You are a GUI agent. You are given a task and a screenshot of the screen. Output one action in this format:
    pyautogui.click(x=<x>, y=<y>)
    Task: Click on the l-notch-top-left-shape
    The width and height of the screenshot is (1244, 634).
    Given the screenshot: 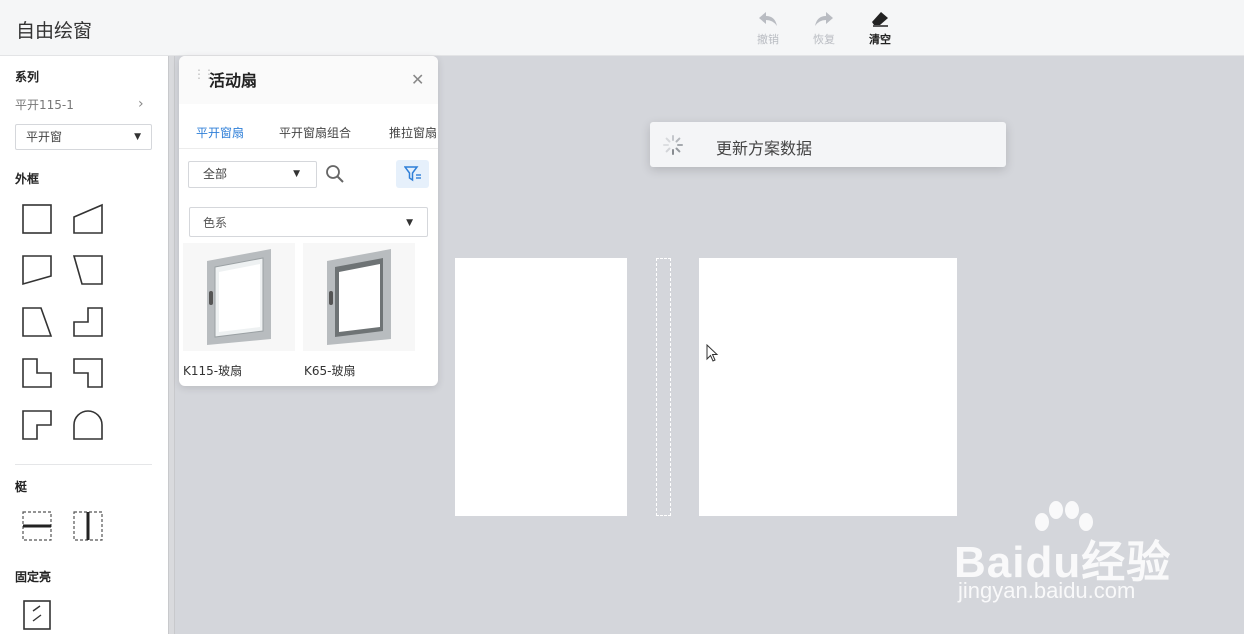 What is the action you would take?
    pyautogui.click(x=88, y=322)
    